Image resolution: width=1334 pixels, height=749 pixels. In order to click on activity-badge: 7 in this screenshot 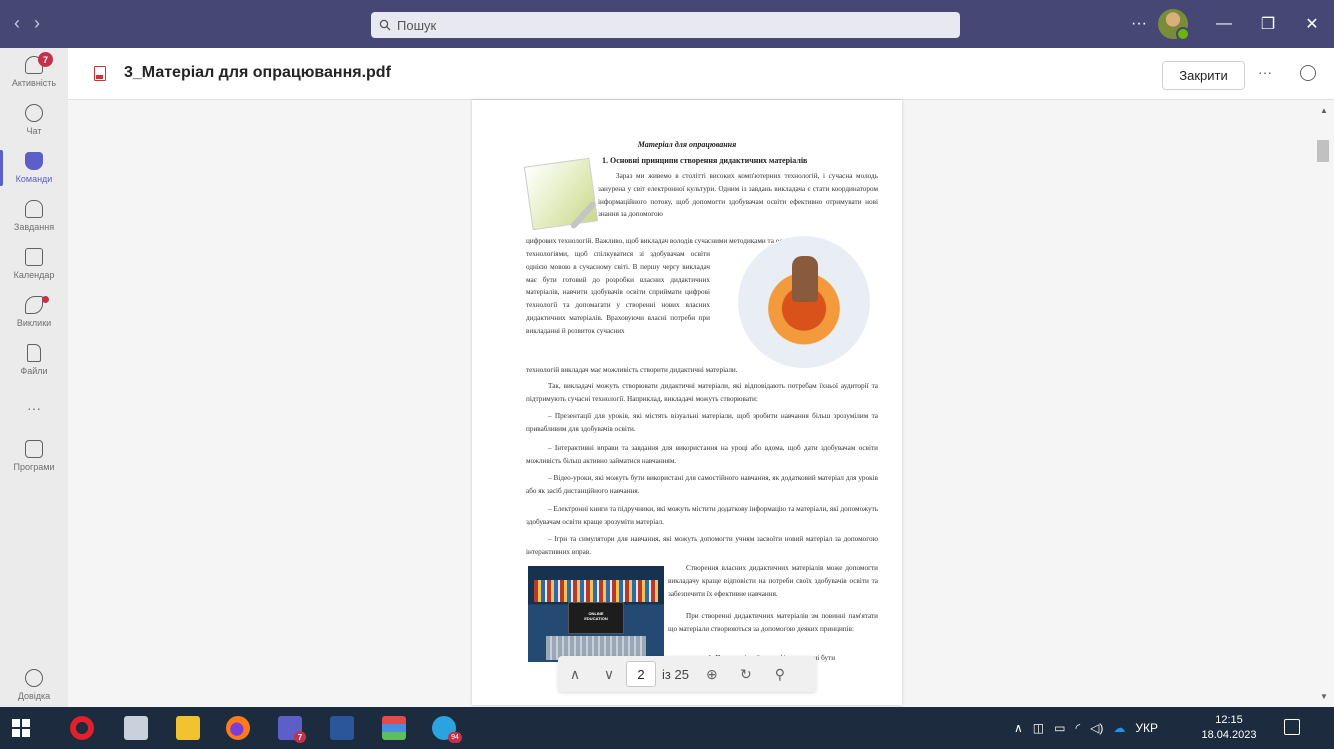, I will do `click(45, 59)`.